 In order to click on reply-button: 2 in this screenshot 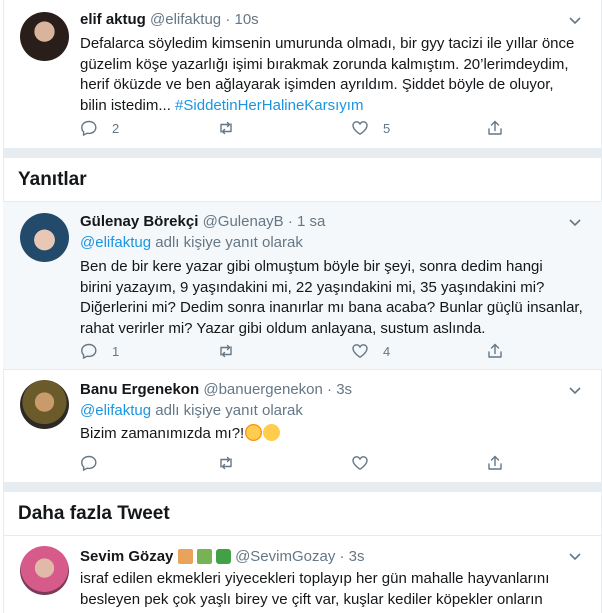, I will do `click(99, 128)`.